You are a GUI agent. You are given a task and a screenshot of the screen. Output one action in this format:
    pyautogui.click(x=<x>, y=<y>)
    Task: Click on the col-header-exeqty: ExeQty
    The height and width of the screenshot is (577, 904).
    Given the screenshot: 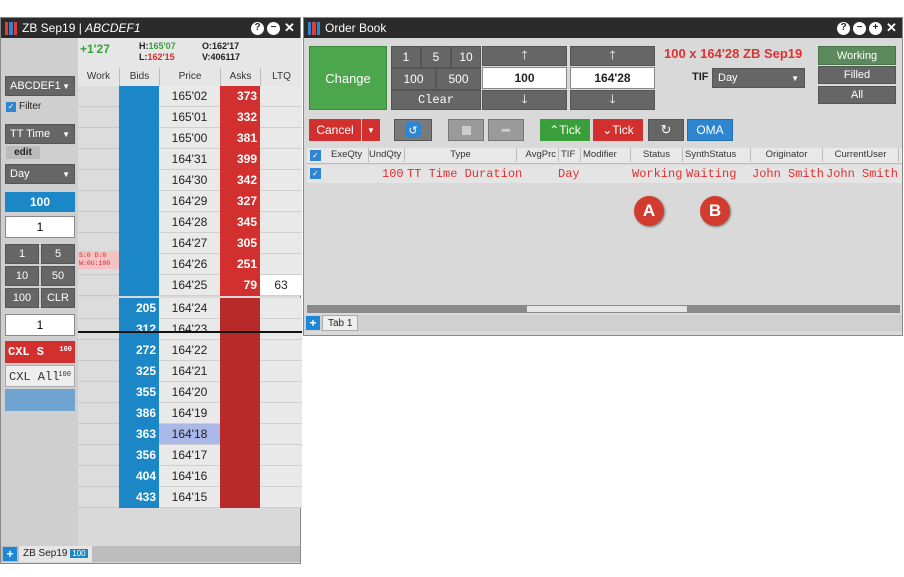 What is the action you would take?
    pyautogui.click(x=349, y=155)
    